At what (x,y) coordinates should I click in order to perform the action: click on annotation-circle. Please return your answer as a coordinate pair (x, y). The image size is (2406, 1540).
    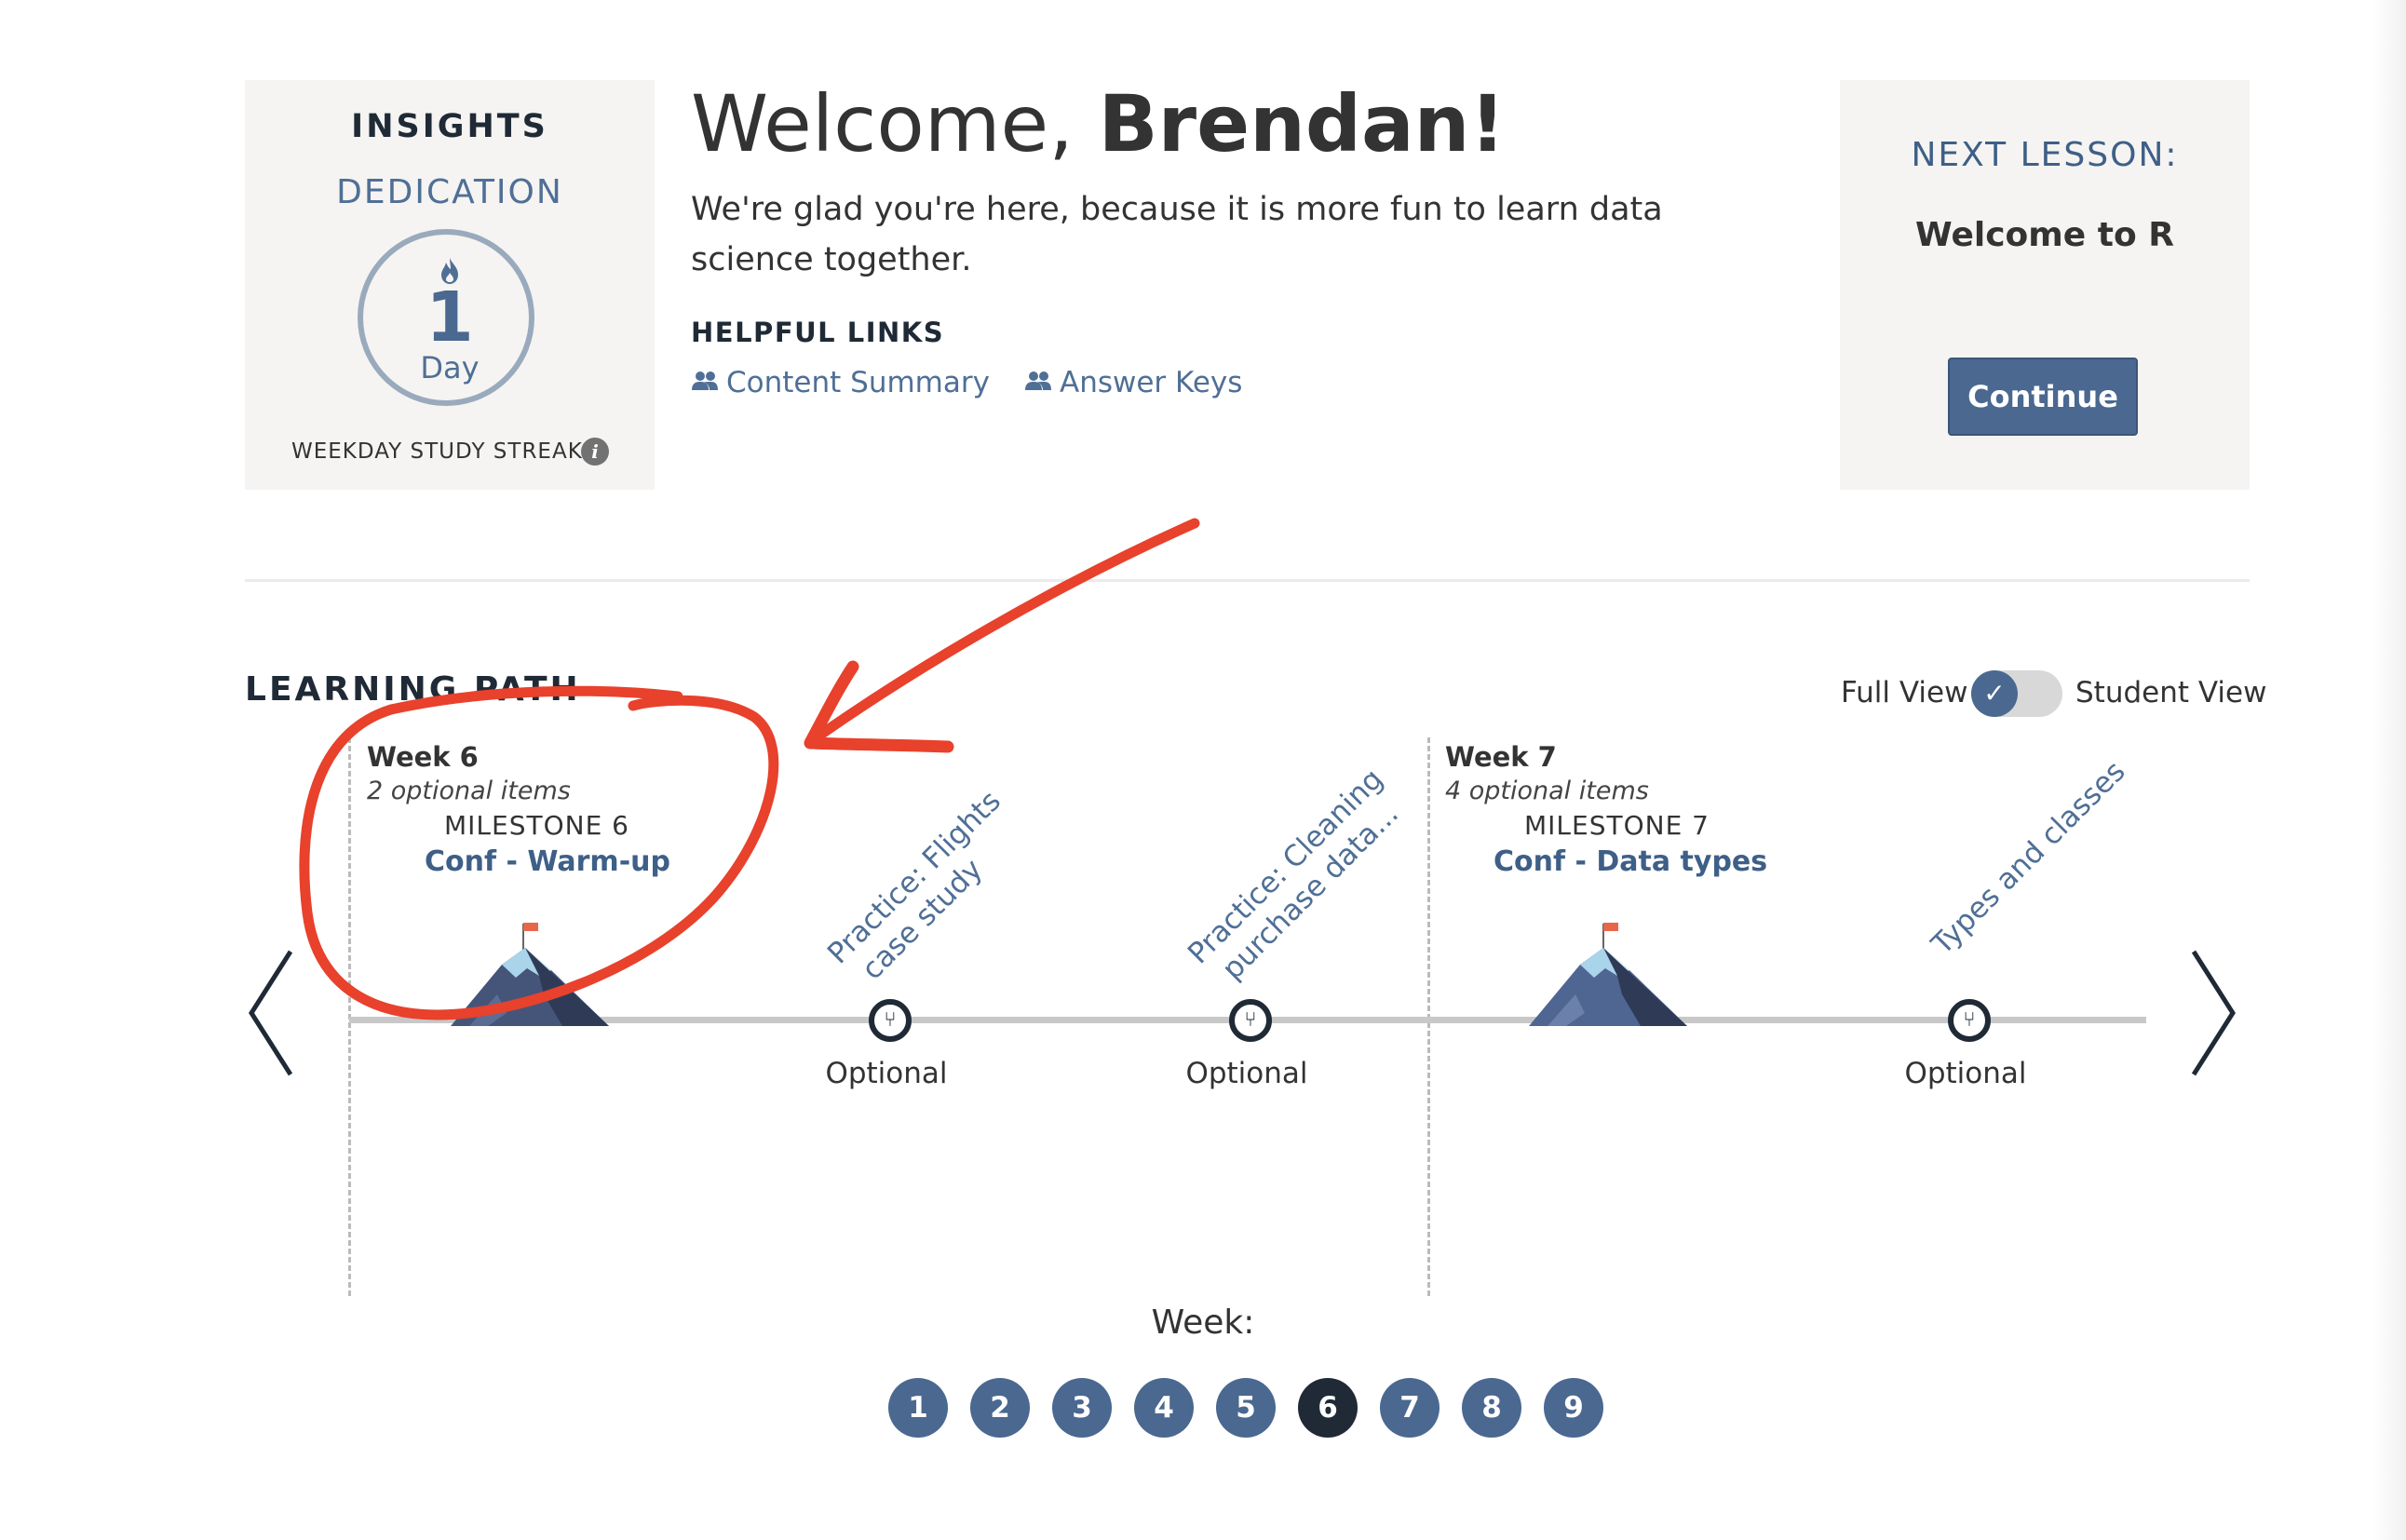
    Looking at the image, I should click on (539, 852).